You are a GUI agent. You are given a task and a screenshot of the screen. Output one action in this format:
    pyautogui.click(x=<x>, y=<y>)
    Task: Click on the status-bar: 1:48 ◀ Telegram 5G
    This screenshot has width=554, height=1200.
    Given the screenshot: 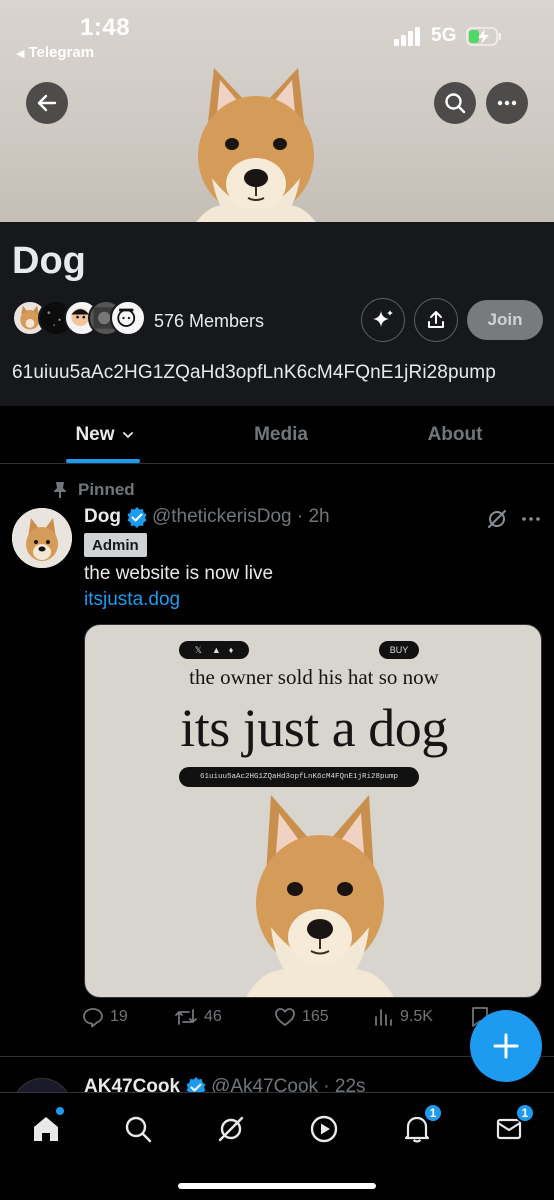 What is the action you would take?
    pyautogui.click(x=277, y=33)
    